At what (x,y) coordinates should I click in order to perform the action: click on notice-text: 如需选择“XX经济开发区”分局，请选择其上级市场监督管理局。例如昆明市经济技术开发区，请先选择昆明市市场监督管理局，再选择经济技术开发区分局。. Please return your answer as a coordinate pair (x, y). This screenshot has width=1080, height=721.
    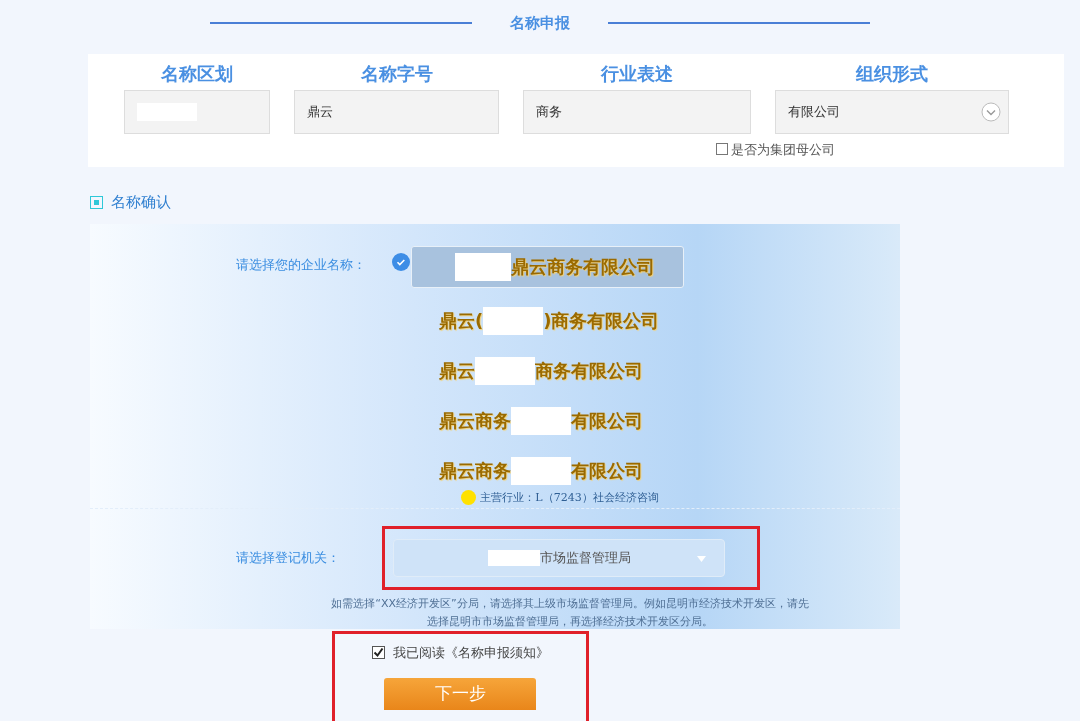
    Looking at the image, I should click on (570, 613).